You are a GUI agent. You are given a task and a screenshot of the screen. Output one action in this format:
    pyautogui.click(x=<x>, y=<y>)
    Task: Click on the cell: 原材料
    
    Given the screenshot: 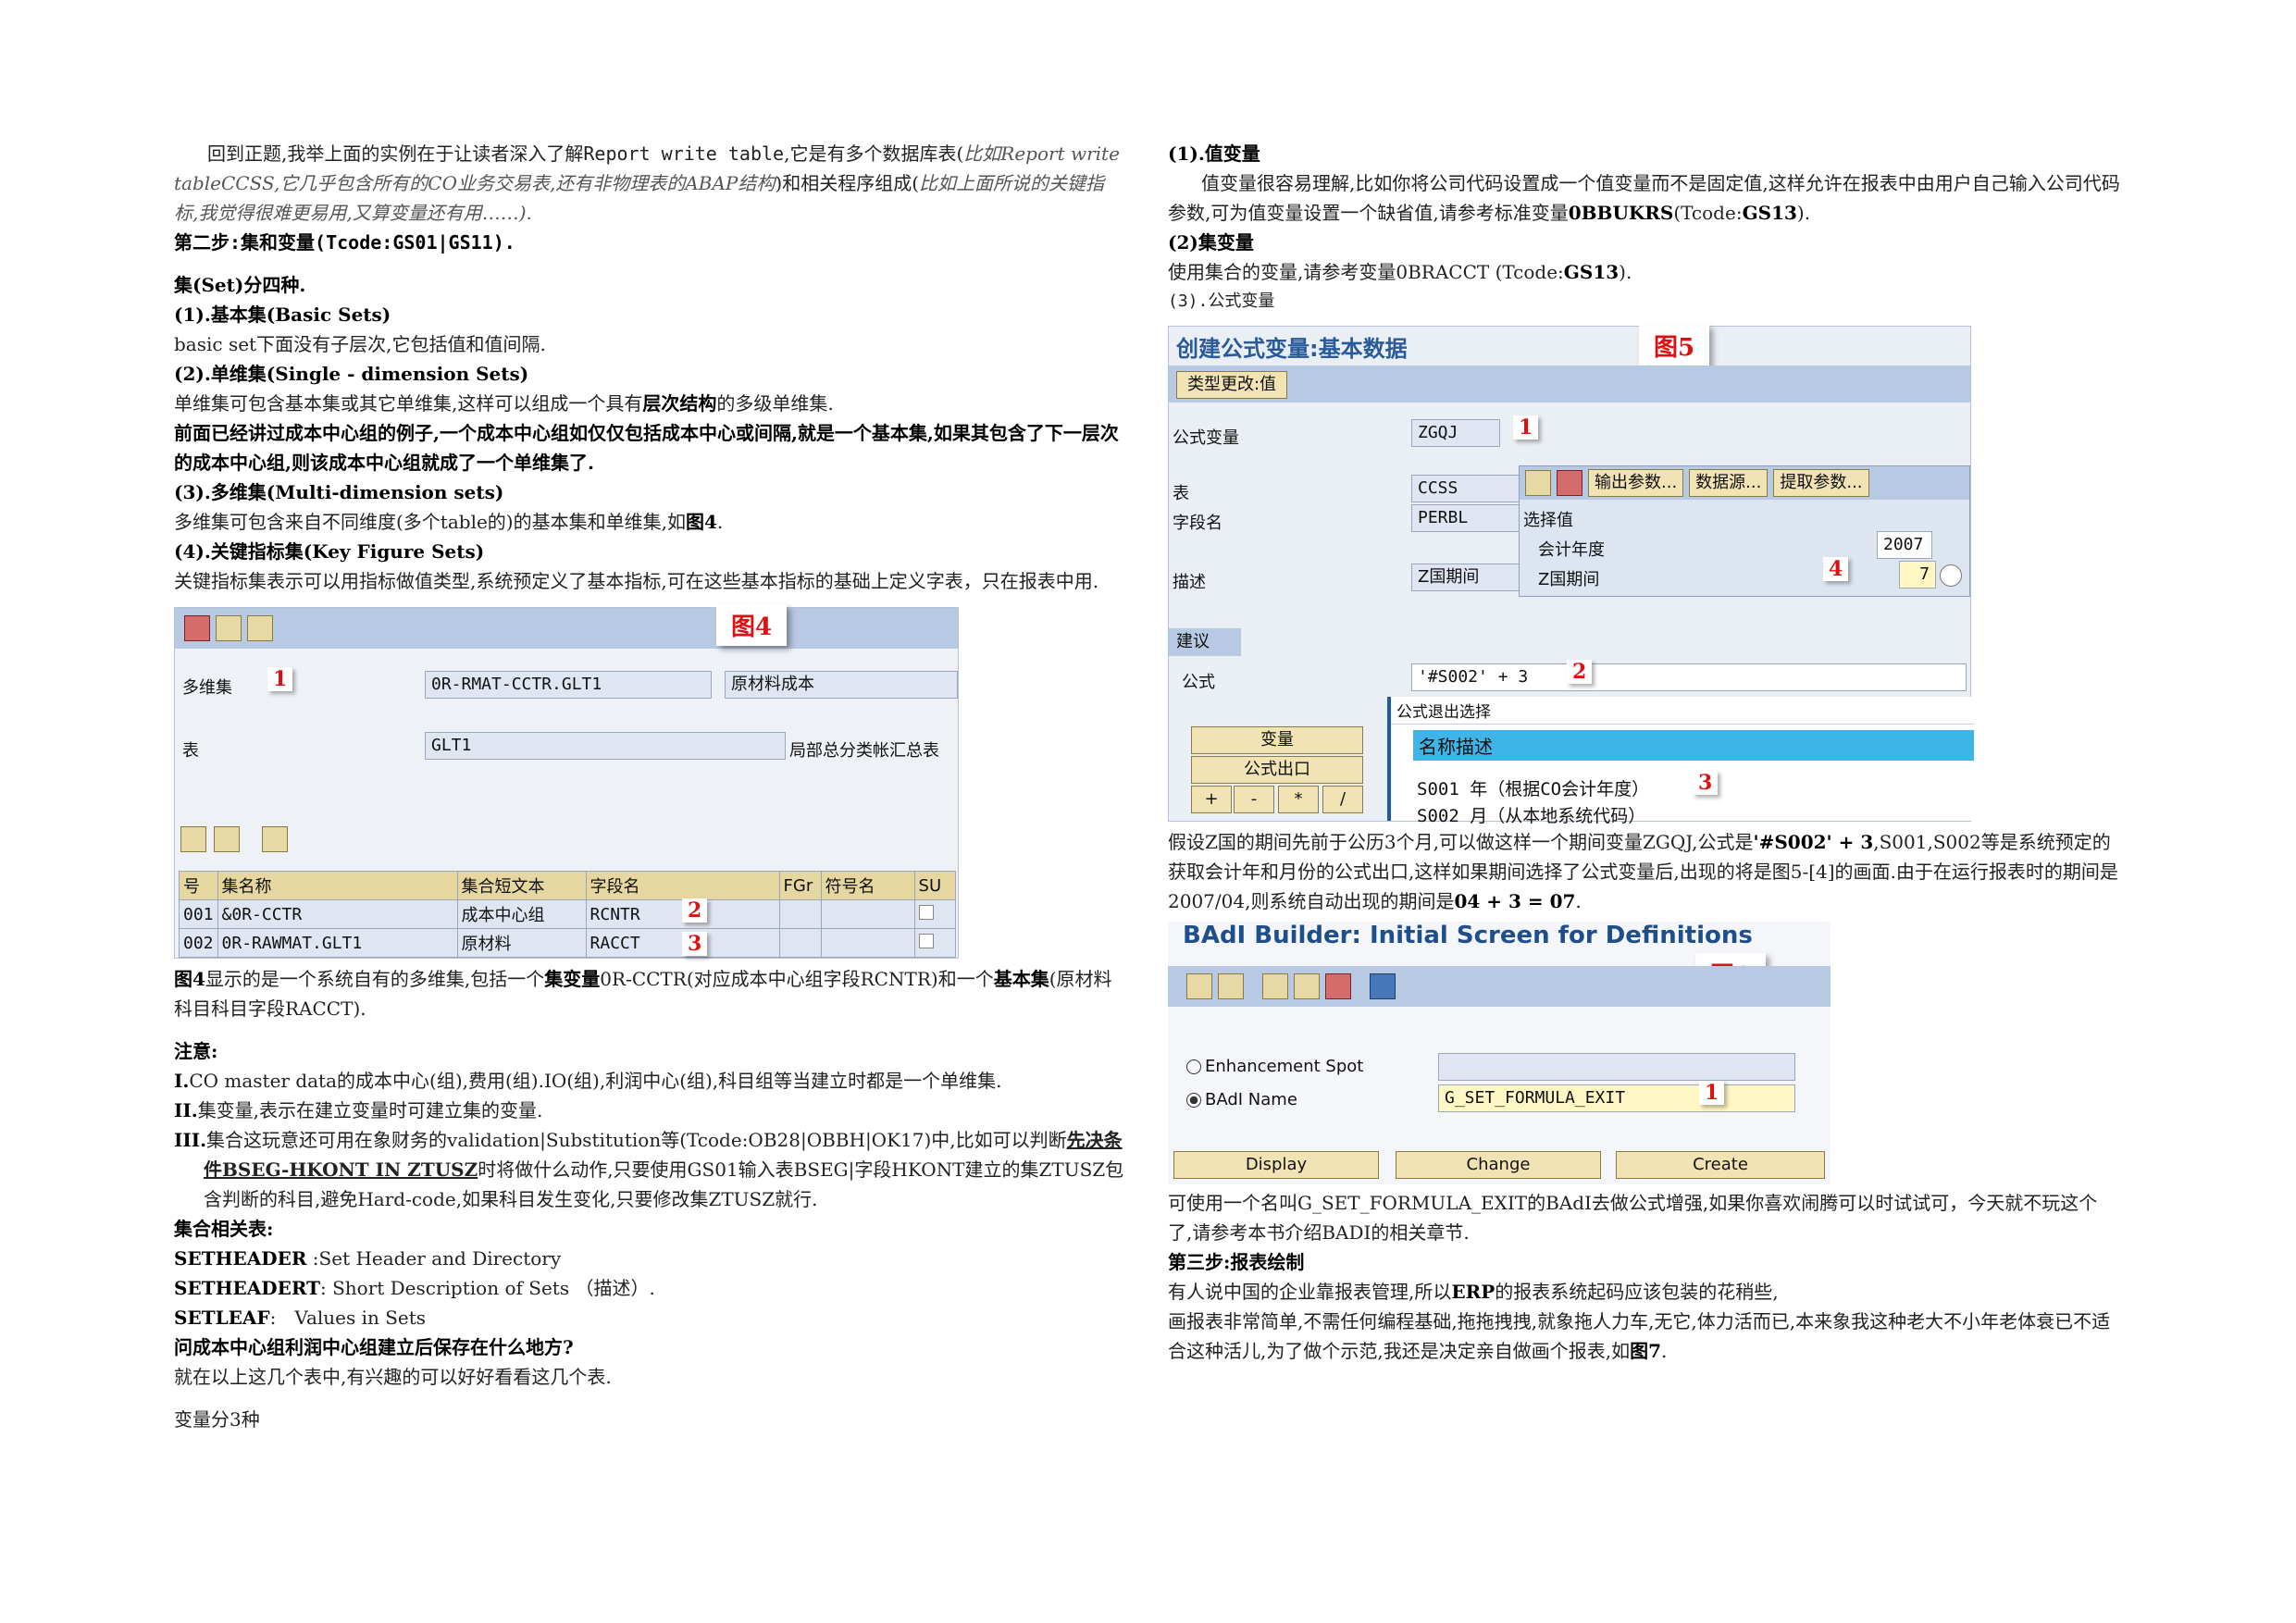 What is the action you would take?
    pyautogui.click(x=522, y=943)
    